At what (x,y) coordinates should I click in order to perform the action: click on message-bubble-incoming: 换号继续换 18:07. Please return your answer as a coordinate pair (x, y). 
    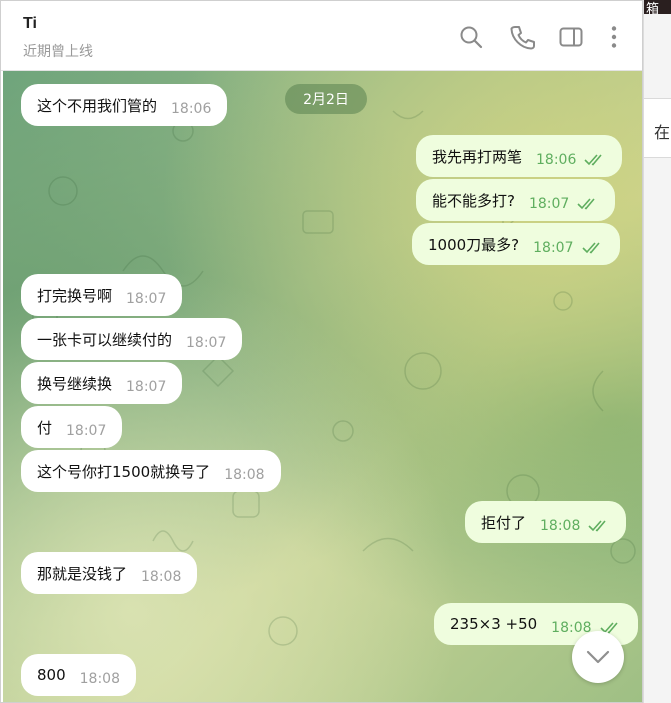
    Looking at the image, I should click on (102, 383).